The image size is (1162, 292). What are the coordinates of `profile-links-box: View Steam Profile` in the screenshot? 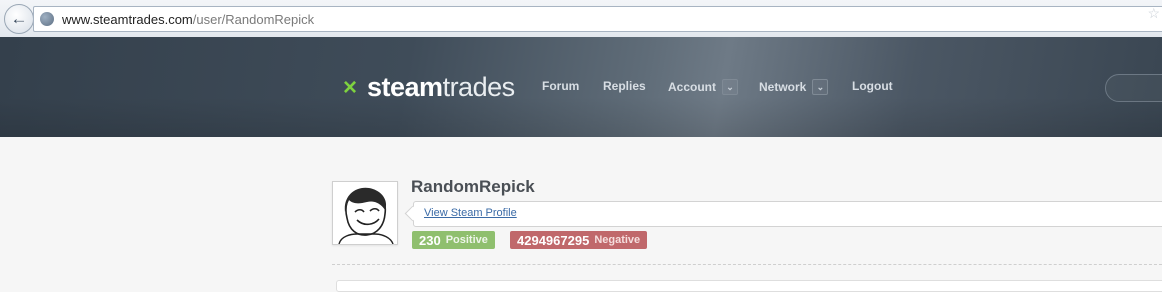 It's located at (787, 214).